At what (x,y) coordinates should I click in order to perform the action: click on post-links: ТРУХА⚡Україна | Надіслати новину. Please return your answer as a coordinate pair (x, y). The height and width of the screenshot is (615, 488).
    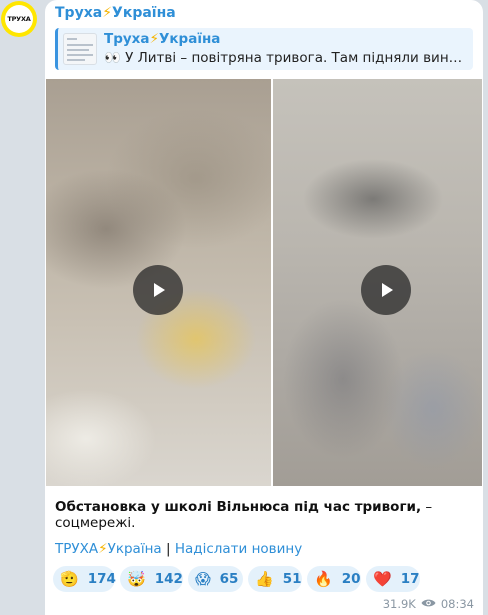
    Looking at the image, I should click on (178, 549).